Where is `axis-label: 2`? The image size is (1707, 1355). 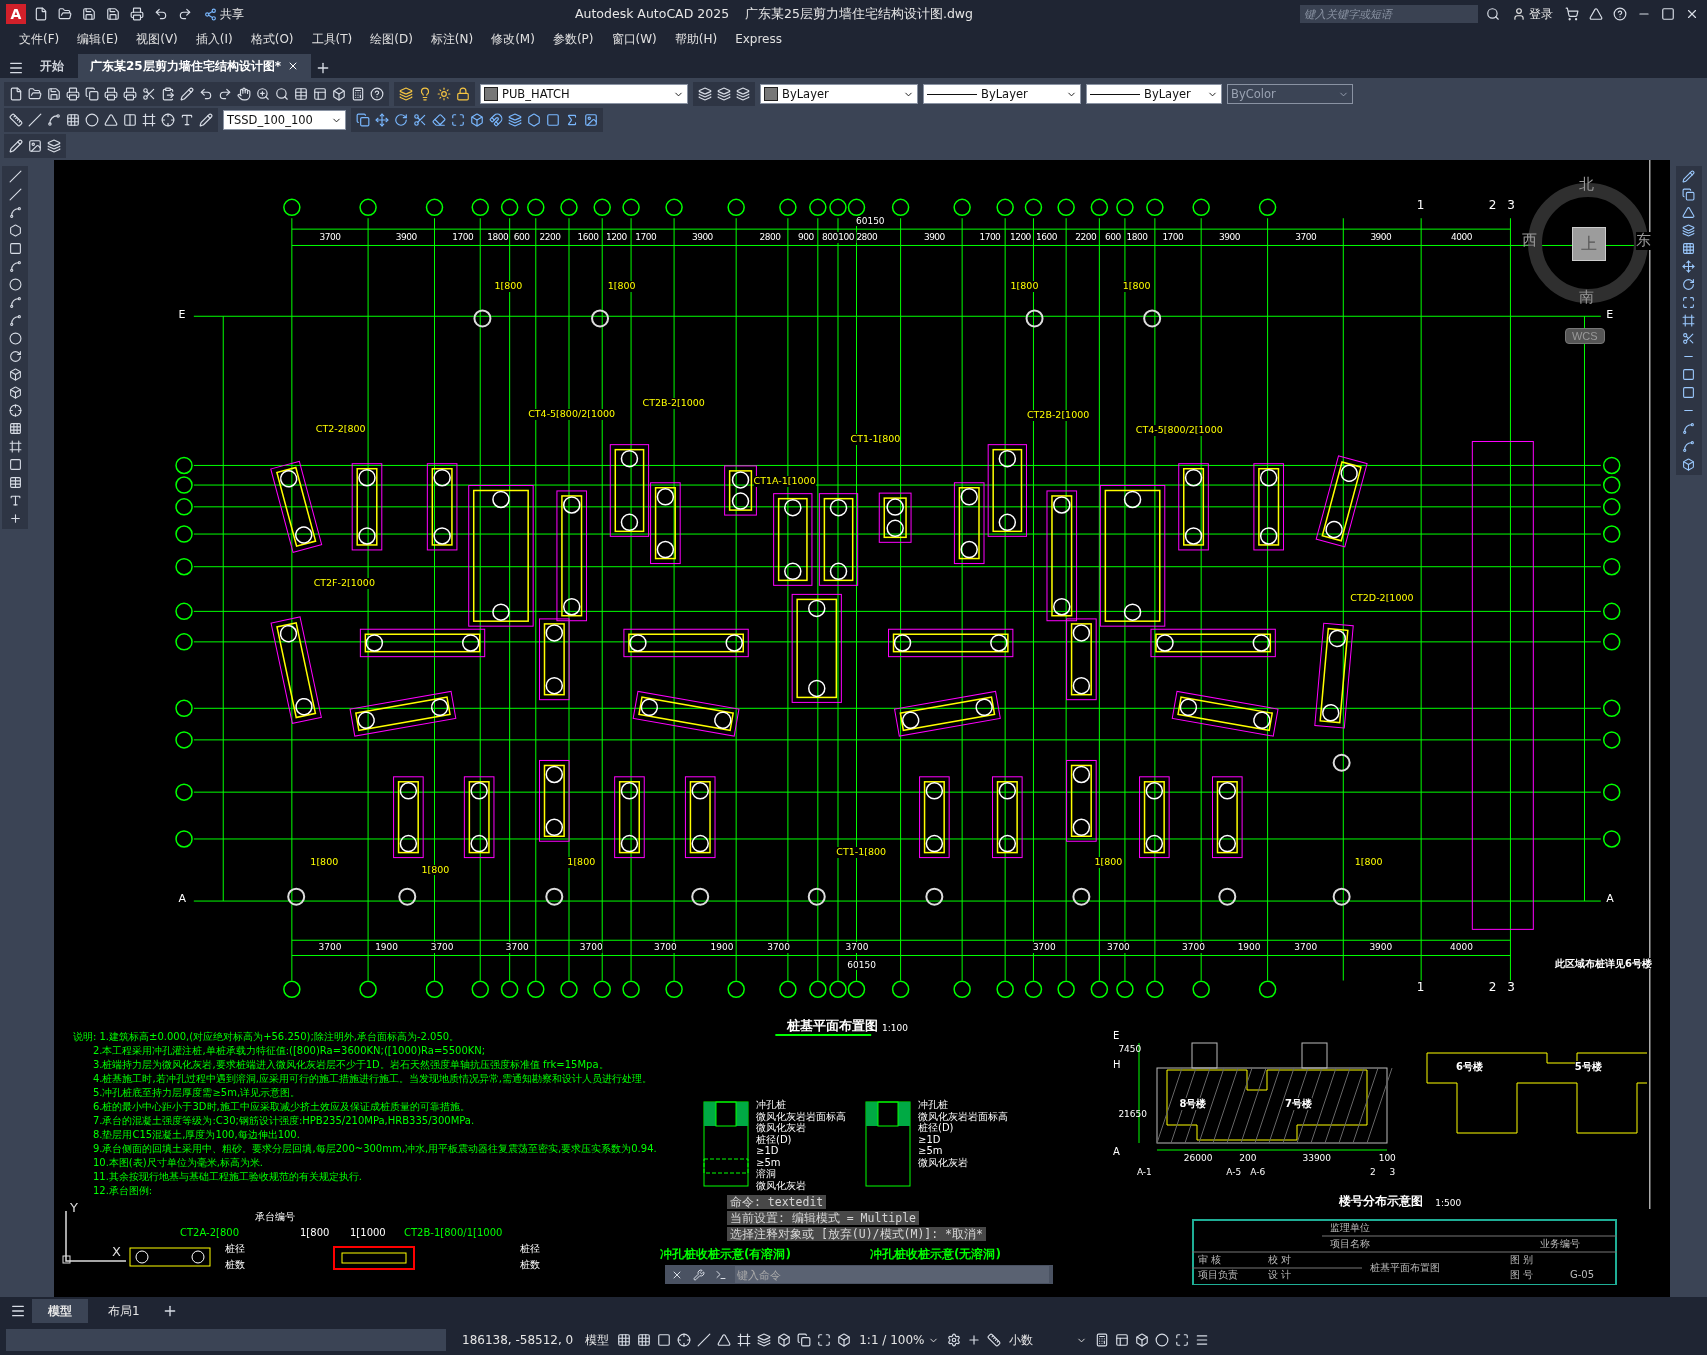
axis-label: 2 is located at coordinates (1492, 987).